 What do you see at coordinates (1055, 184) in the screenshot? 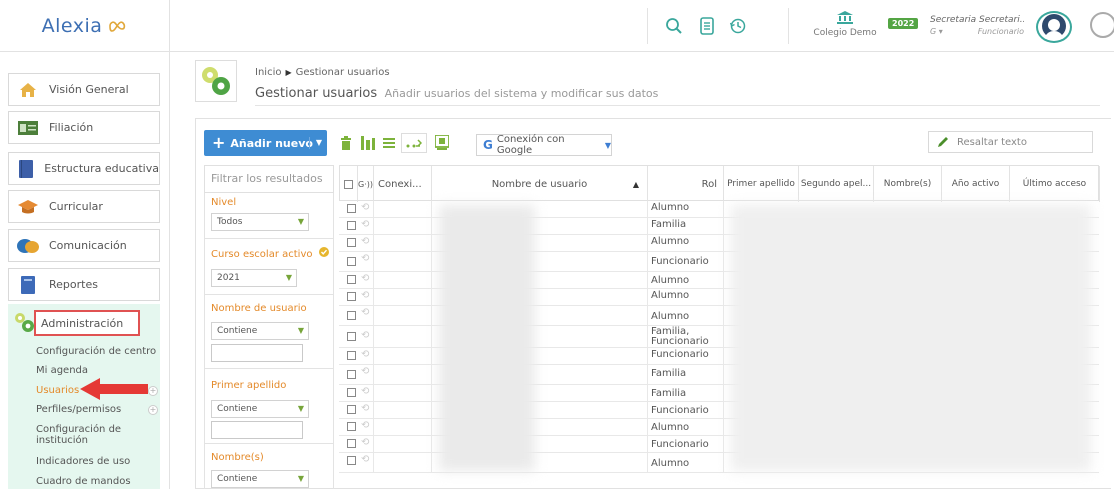
I see `col-ultimo-acceso: Último acceso` at bounding box center [1055, 184].